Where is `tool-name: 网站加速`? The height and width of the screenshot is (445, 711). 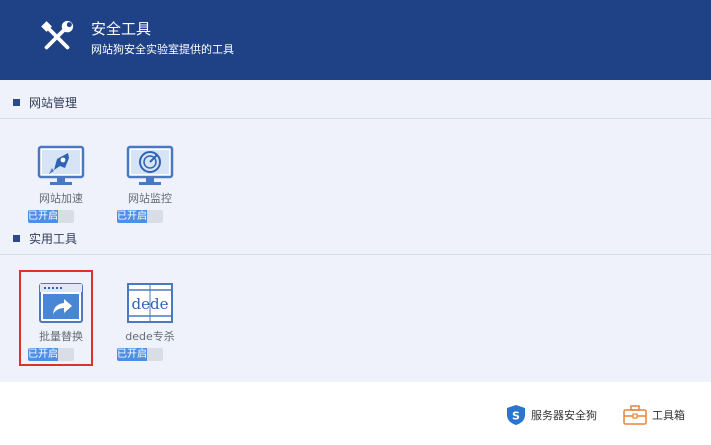 tool-name: 网站加速 is located at coordinates (61, 198).